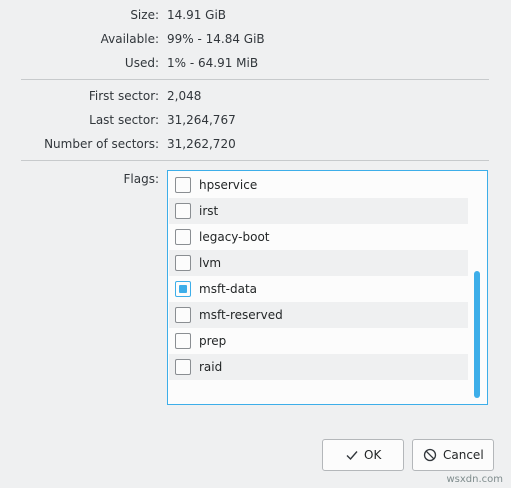 This screenshot has height=488, width=511. Describe the element at coordinates (463, 455) in the screenshot. I see `cancel-button-label: Cancel` at that location.